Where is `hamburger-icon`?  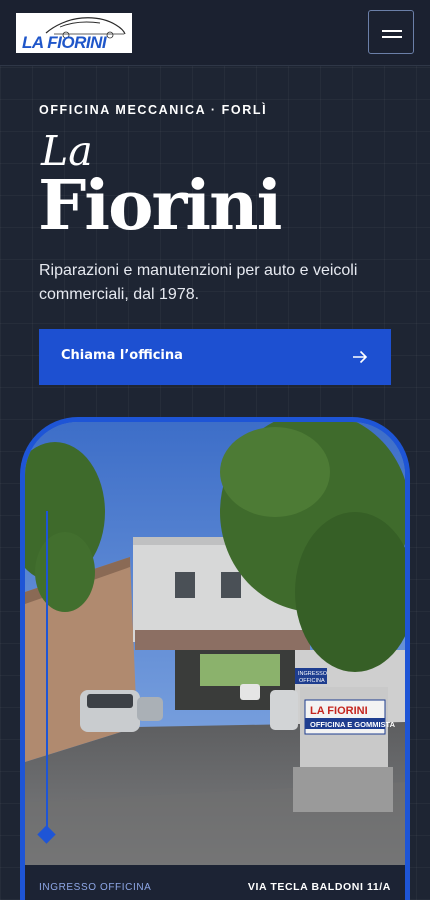
hamburger-icon is located at coordinates (392, 31).